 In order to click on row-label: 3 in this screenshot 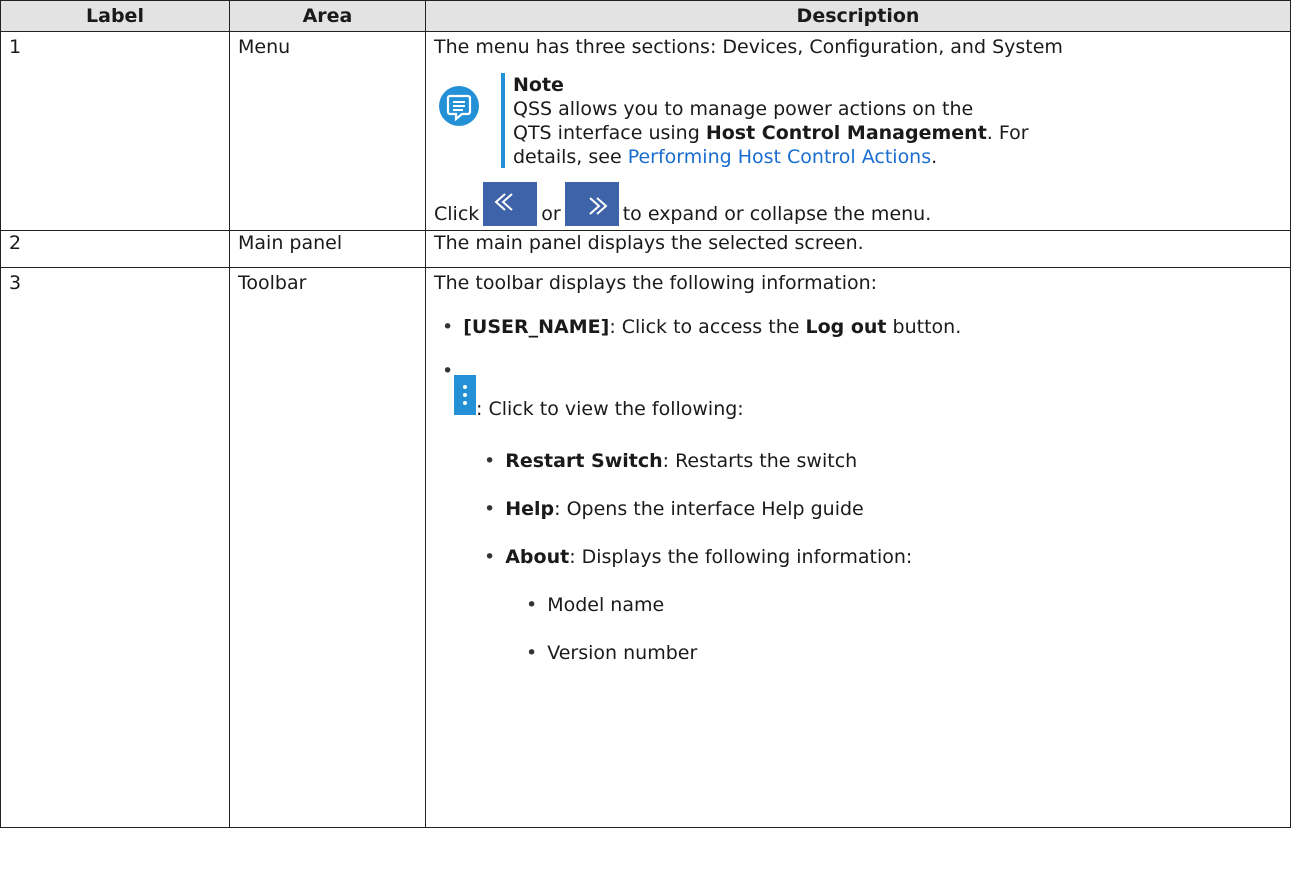, I will do `click(115, 547)`.